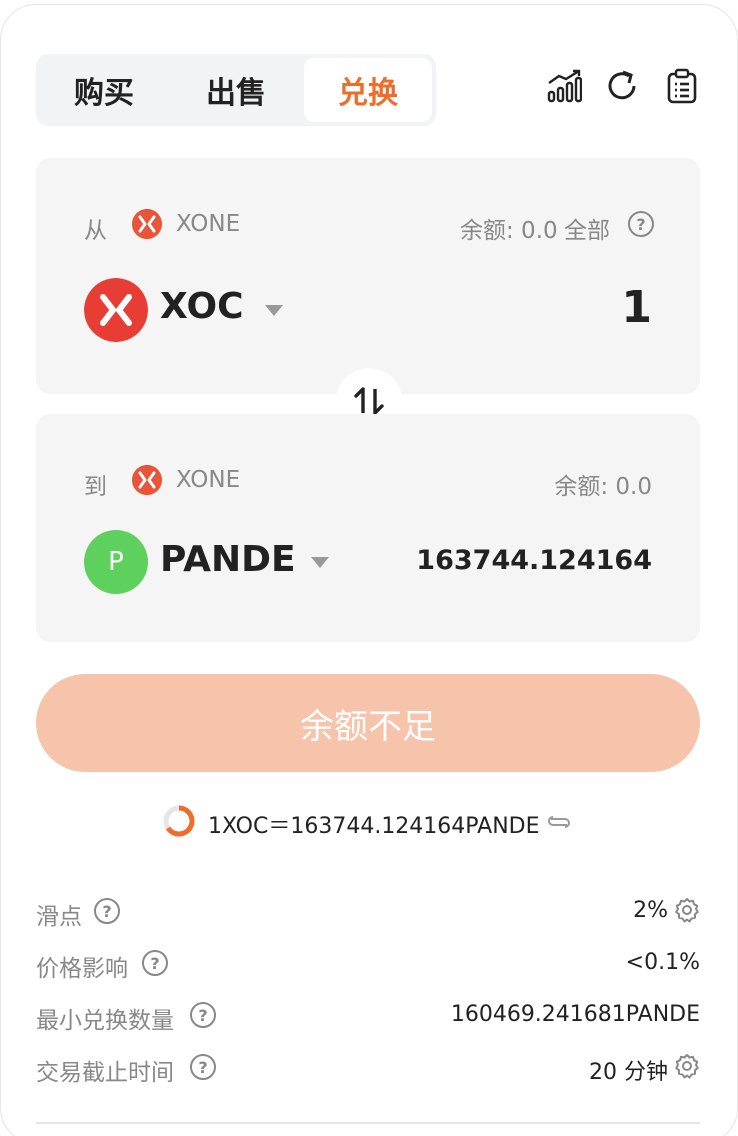  What do you see at coordinates (105, 1021) in the screenshot?
I see `min-received-label: 最小兑换数量` at bounding box center [105, 1021].